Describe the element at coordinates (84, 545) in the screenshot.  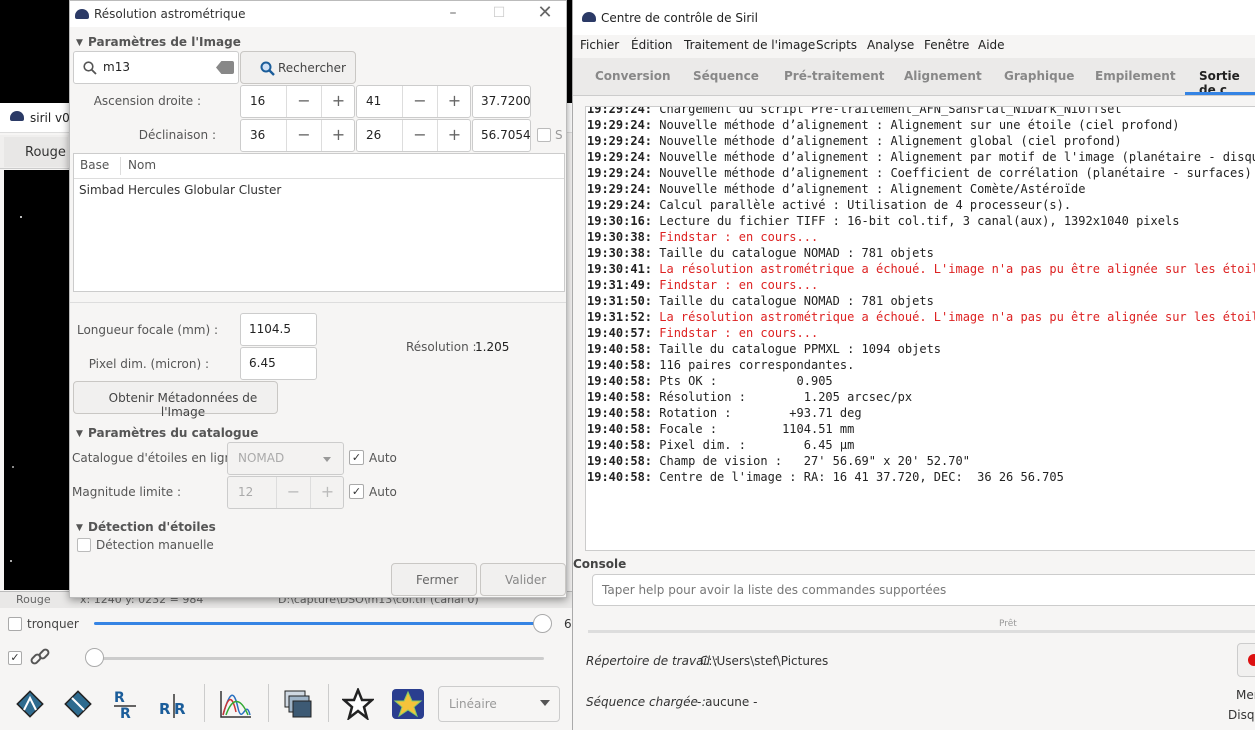
I see `manual-detection-checkbox` at that location.